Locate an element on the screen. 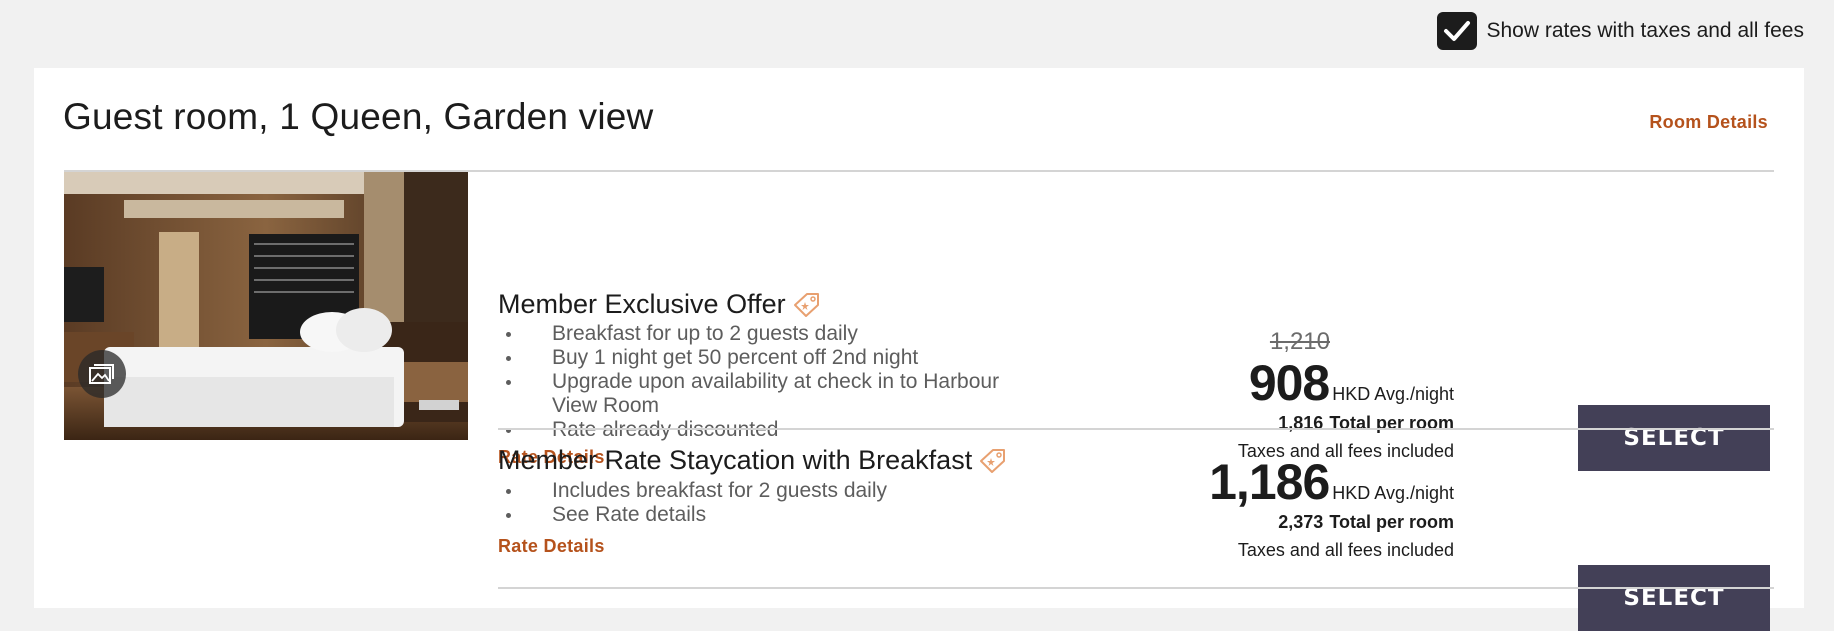 The width and height of the screenshot is (1834, 631). checkmark-icon is located at coordinates (1457, 31).